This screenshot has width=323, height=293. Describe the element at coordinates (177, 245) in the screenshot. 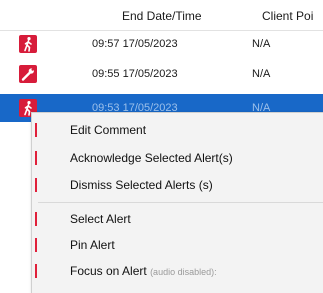

I see `menu-item-pin-alert: Pin Alert` at that location.